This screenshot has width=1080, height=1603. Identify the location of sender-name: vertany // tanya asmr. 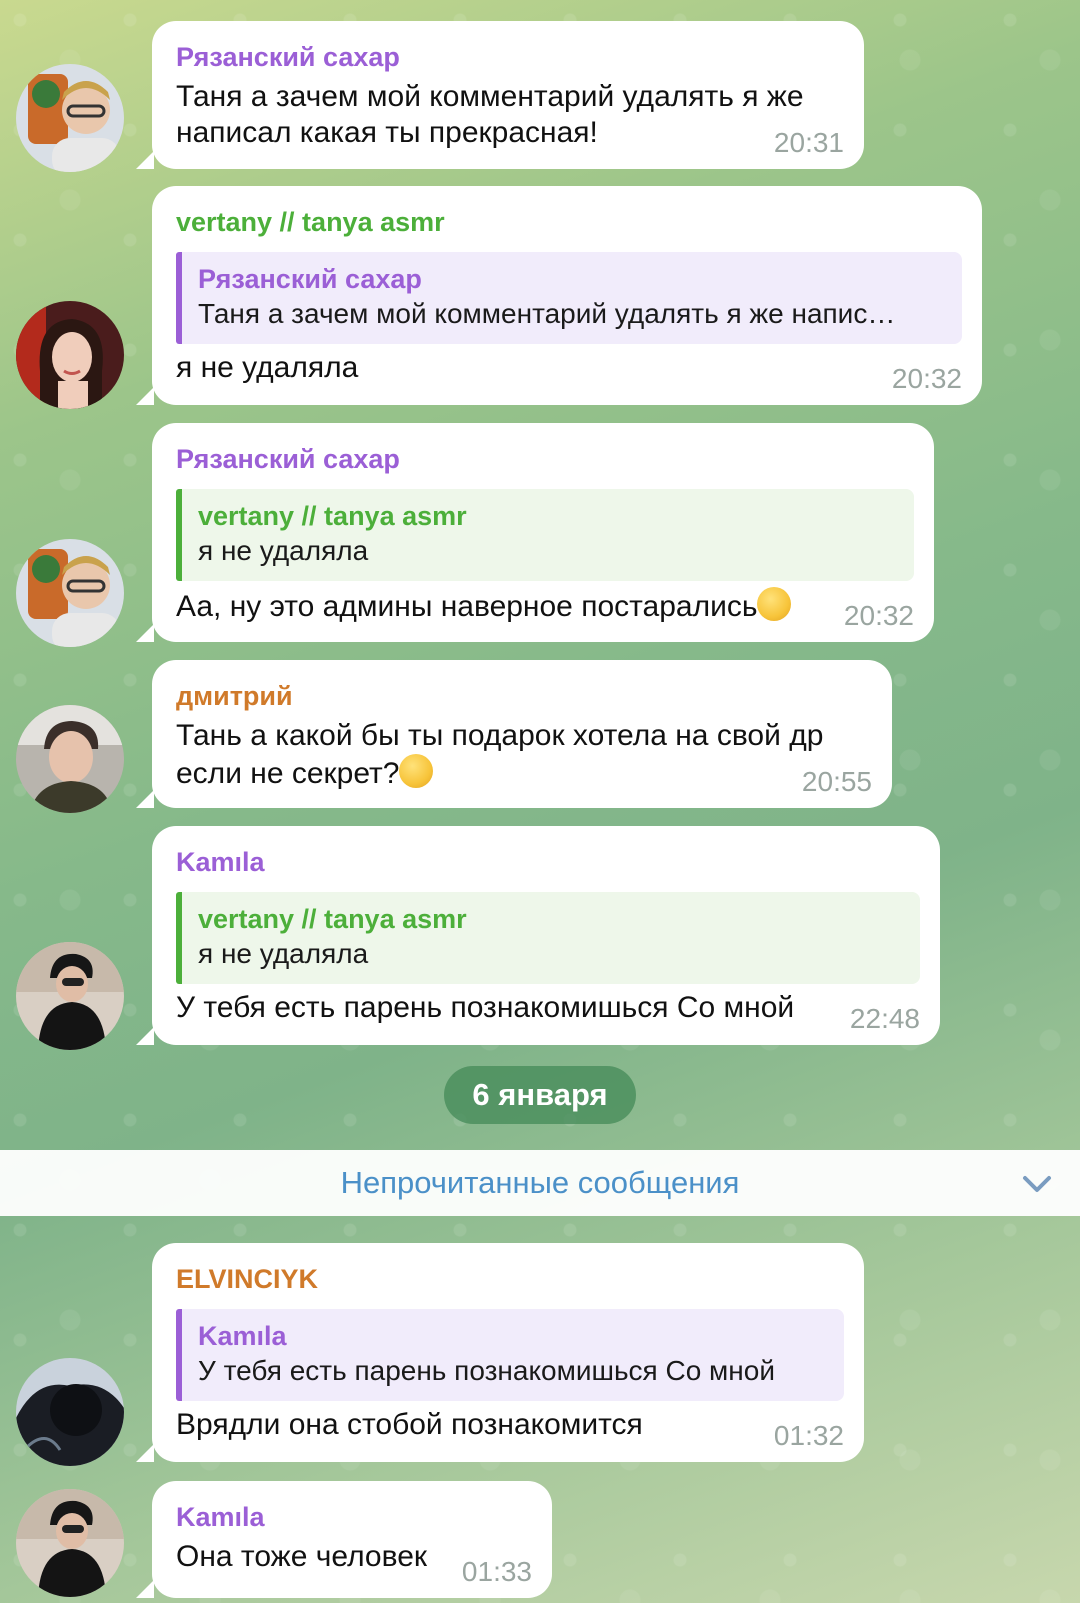
(569, 222).